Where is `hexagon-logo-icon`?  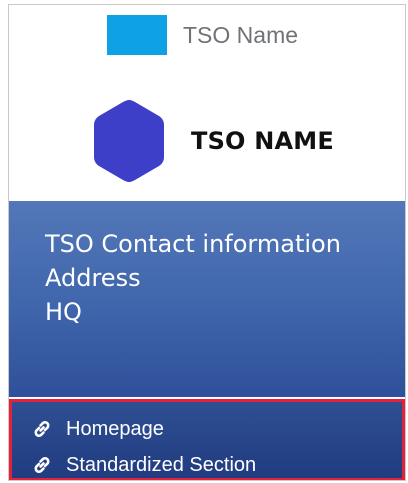 hexagon-logo-icon is located at coordinates (129, 141).